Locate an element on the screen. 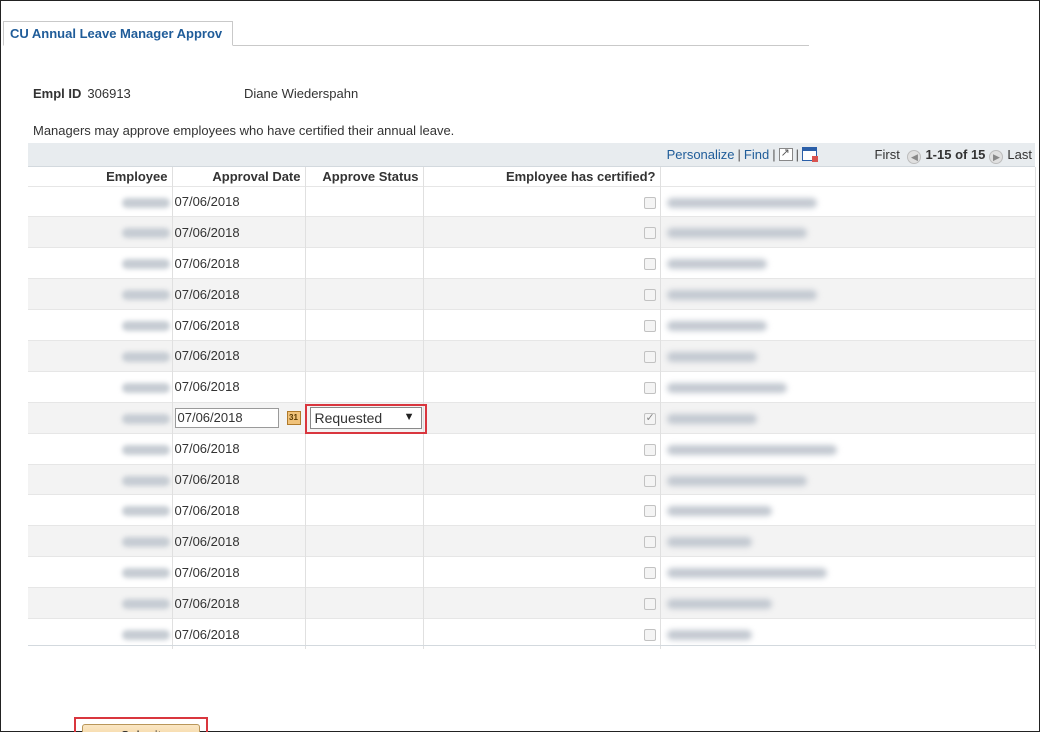 This screenshot has width=1040, height=732. first-link: First is located at coordinates (887, 154).